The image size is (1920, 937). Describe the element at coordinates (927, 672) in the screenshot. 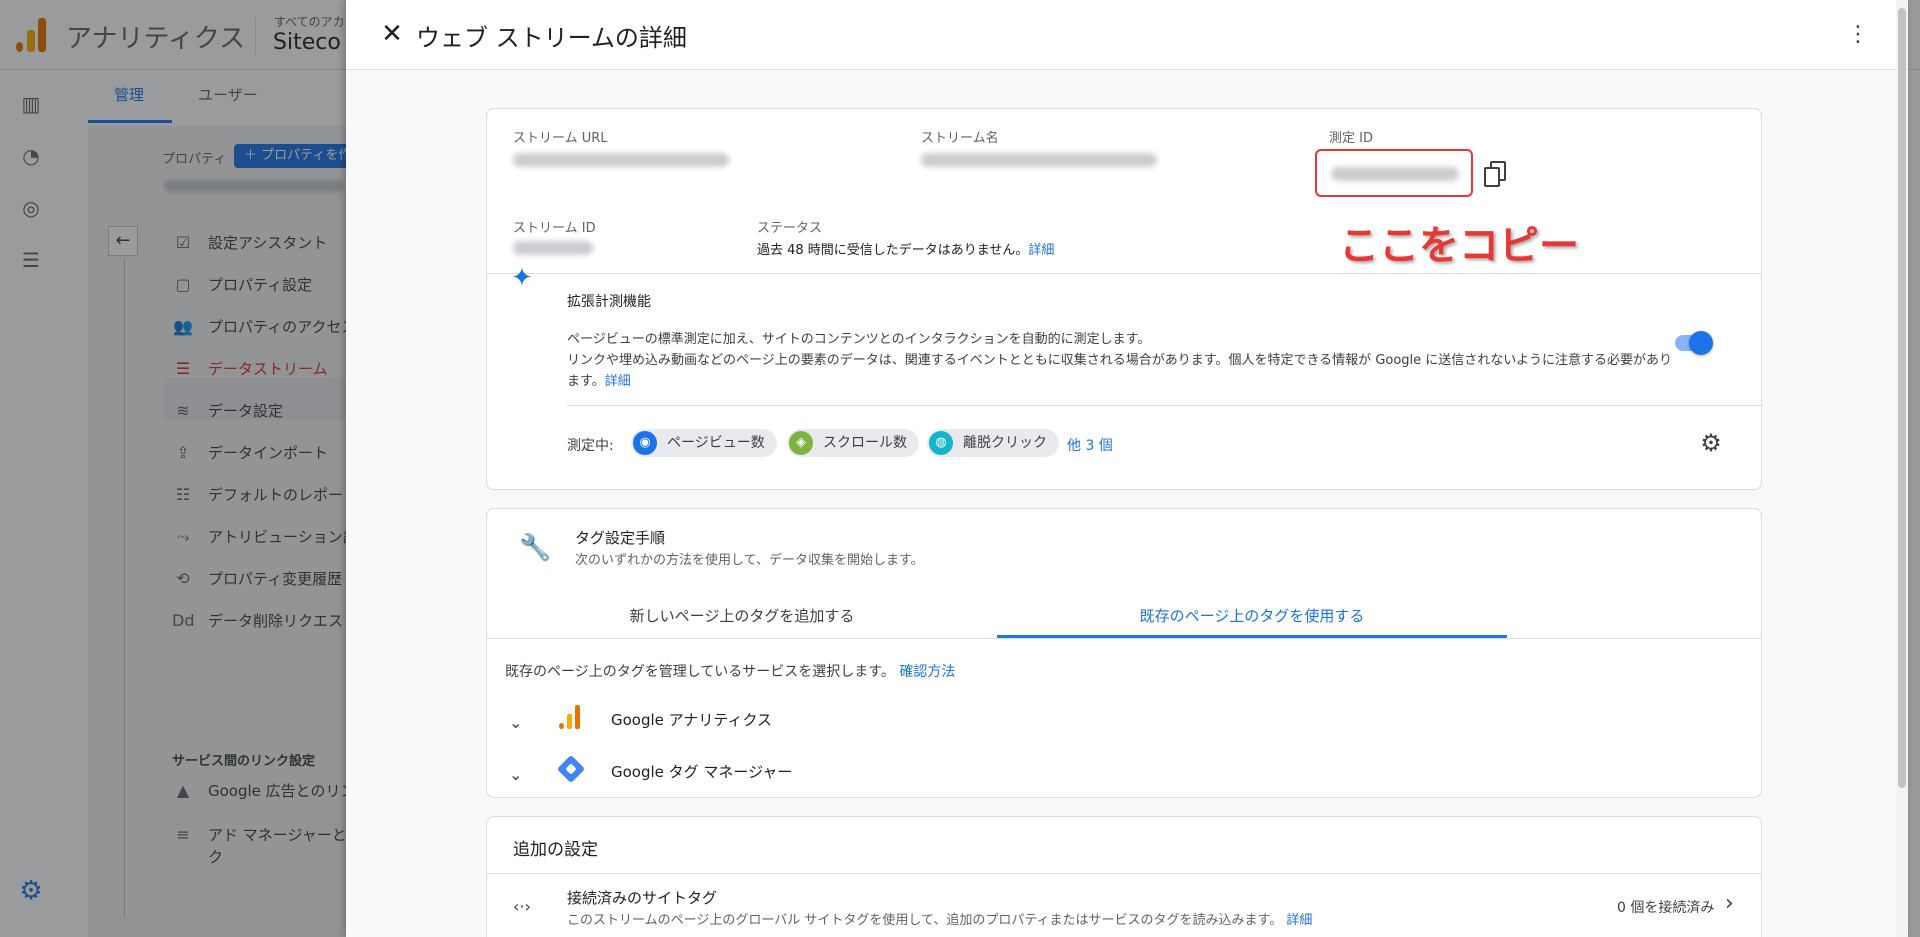

I see `how-to-check-link: 確認方法` at that location.